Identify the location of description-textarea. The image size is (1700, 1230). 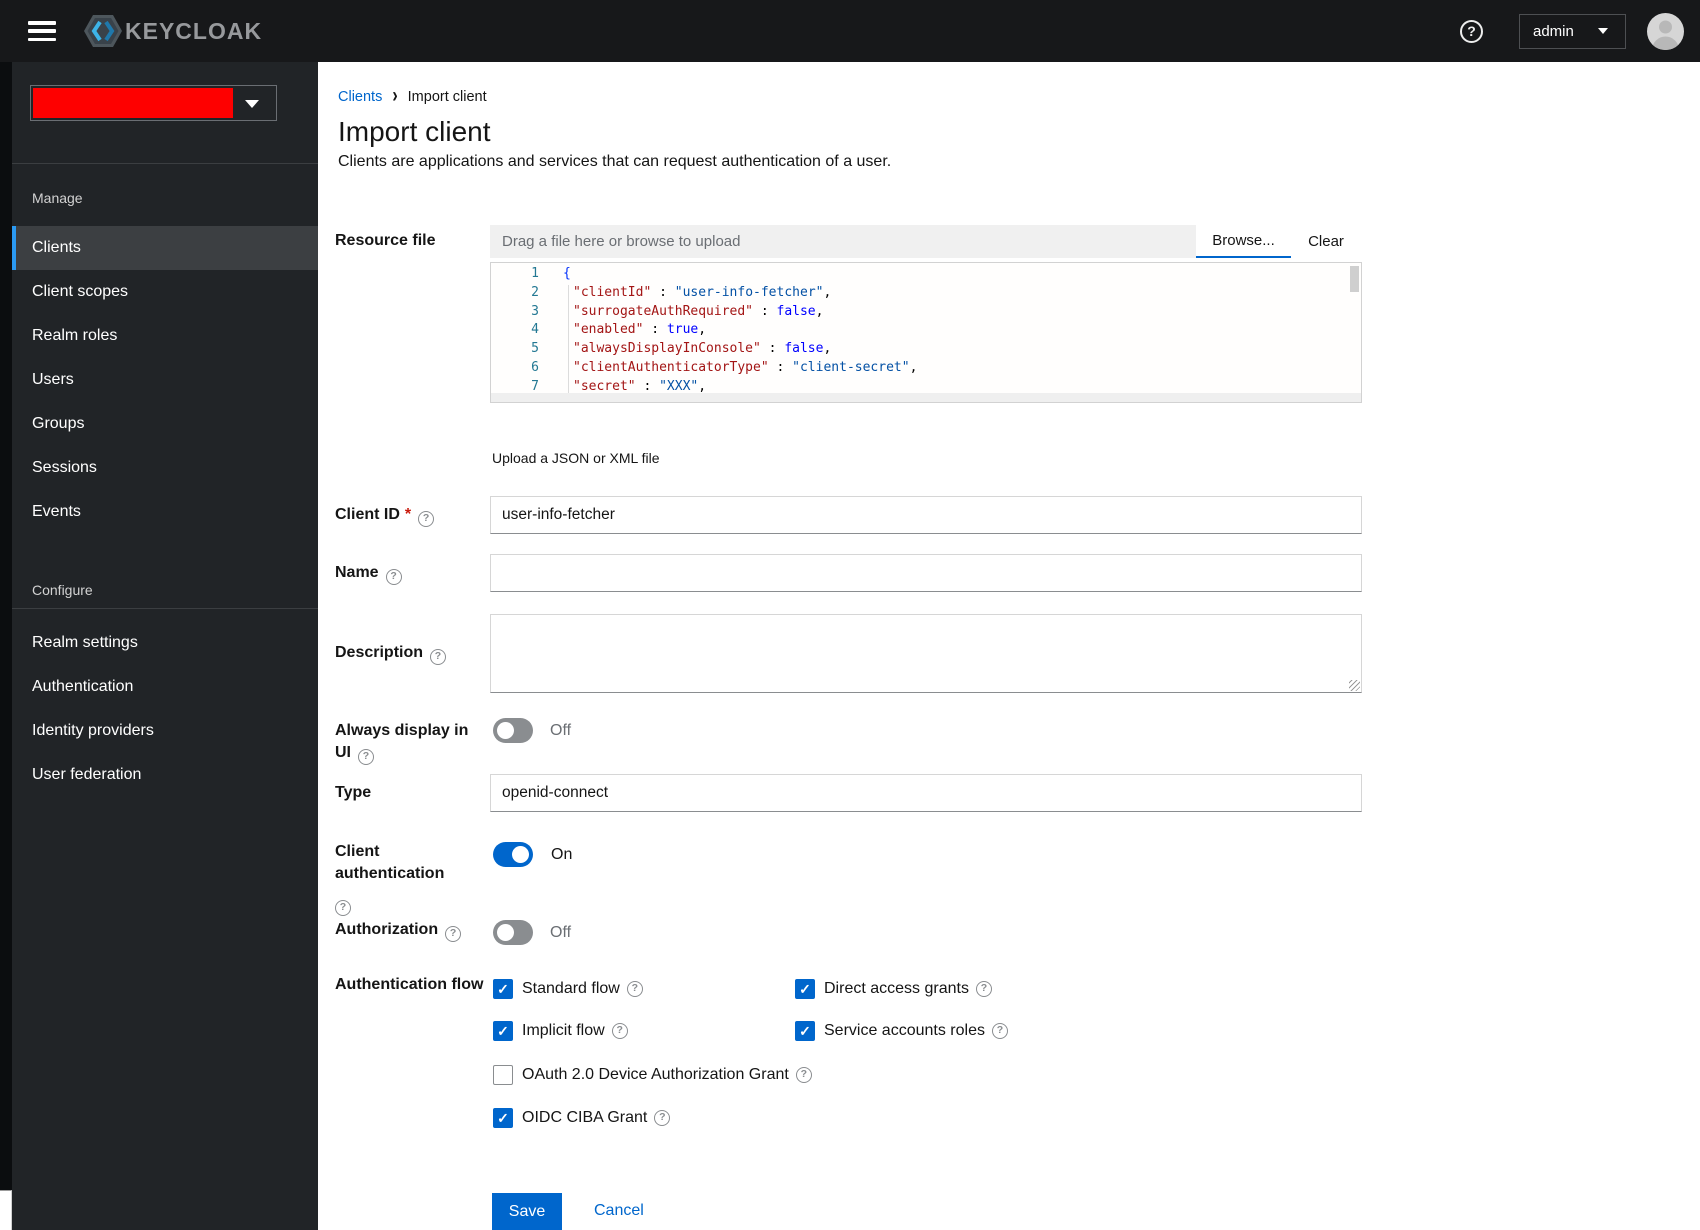
(926, 653).